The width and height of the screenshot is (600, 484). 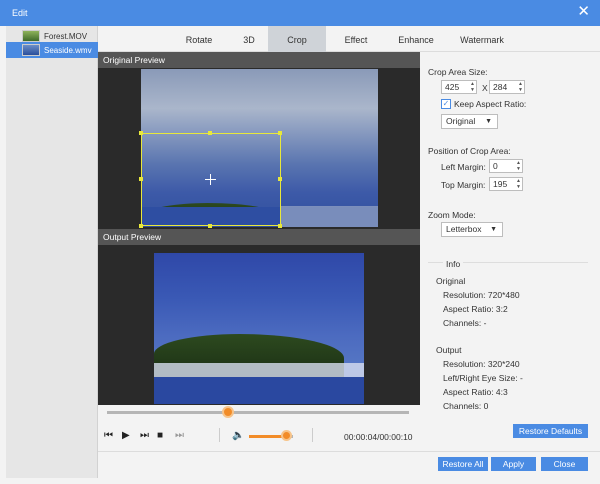 I want to click on original-channels: Channels: -, so click(x=465, y=323).